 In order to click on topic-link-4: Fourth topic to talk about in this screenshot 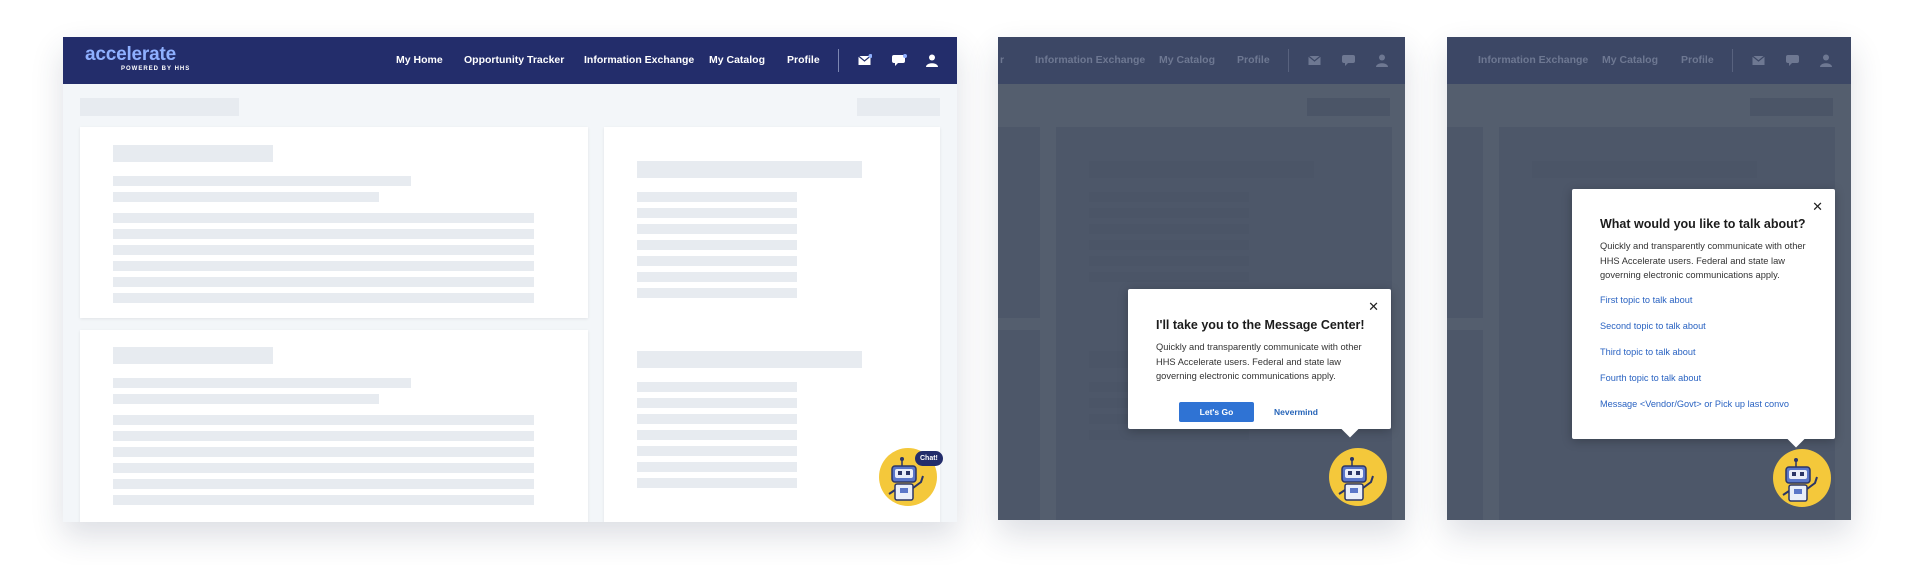, I will do `click(1650, 378)`.